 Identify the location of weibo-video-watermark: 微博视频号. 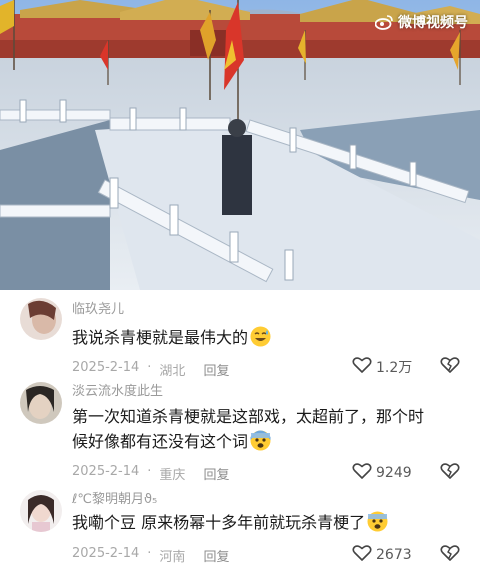
(421, 22).